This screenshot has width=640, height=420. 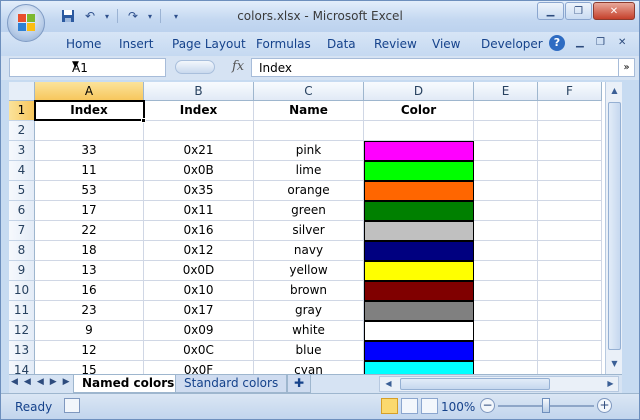 I want to click on row-header: 4, so click(x=22, y=171).